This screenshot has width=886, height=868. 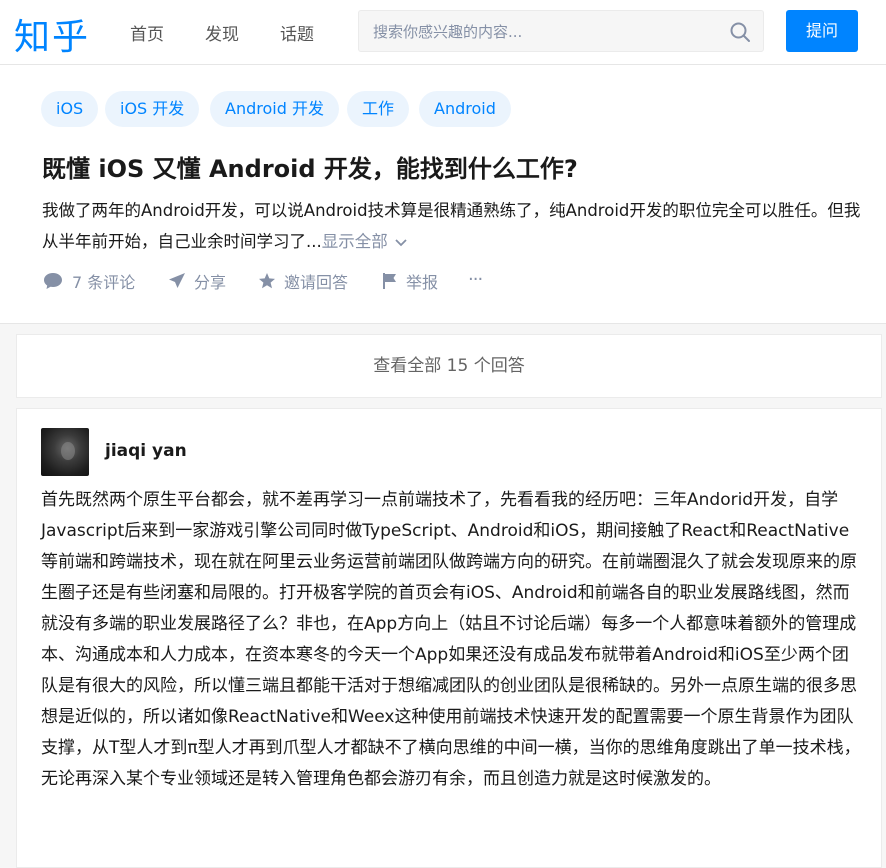 I want to click on nav-topics: 话题, so click(x=297, y=32).